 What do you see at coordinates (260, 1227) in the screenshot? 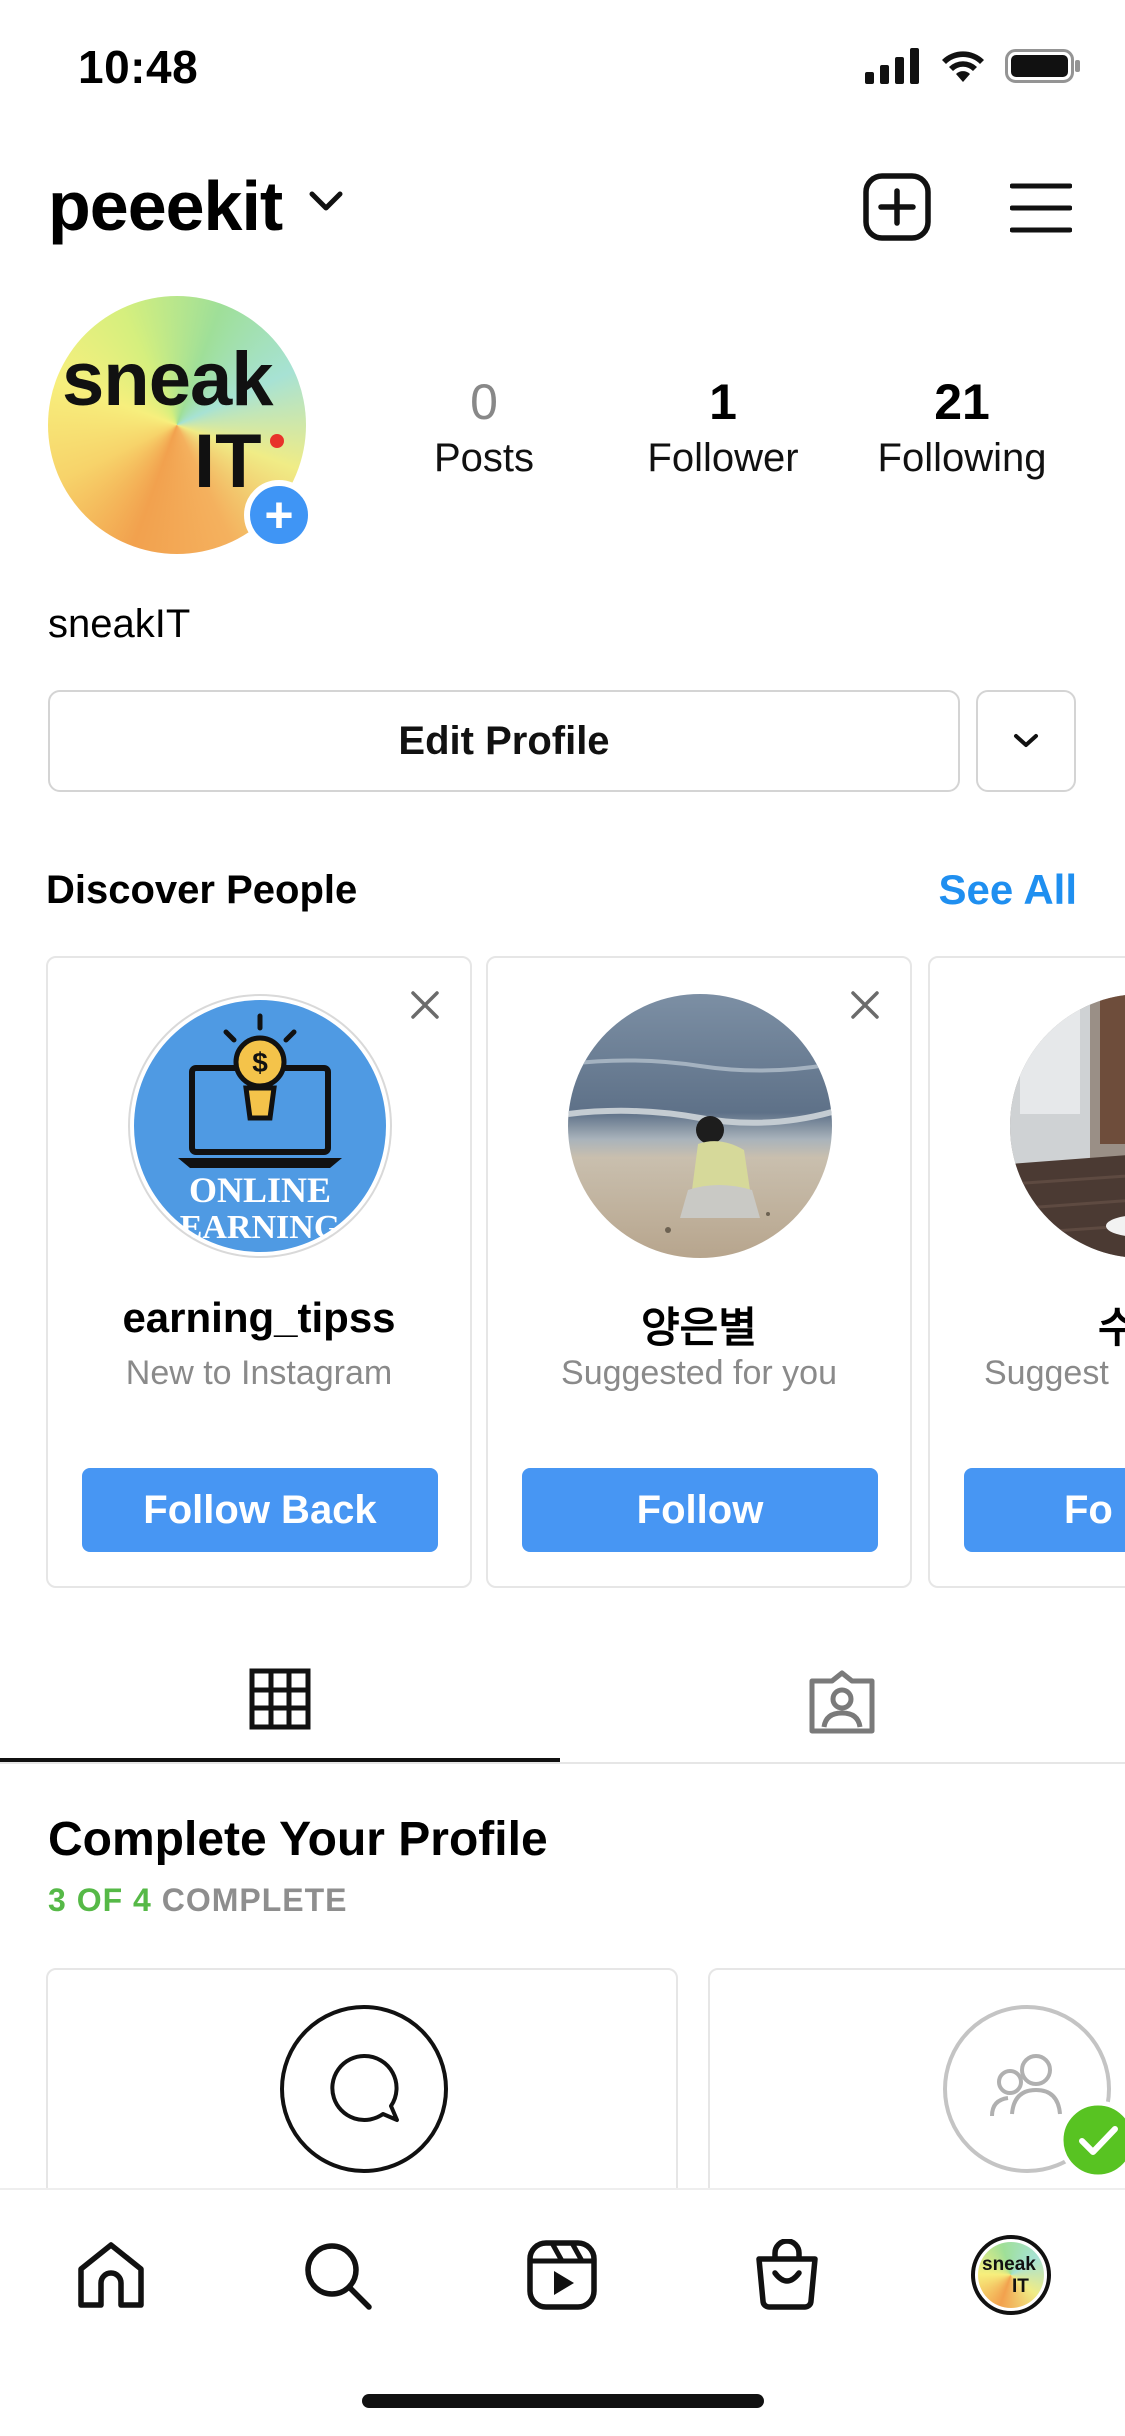
I see `svg-text: EARNING` at bounding box center [260, 1227].